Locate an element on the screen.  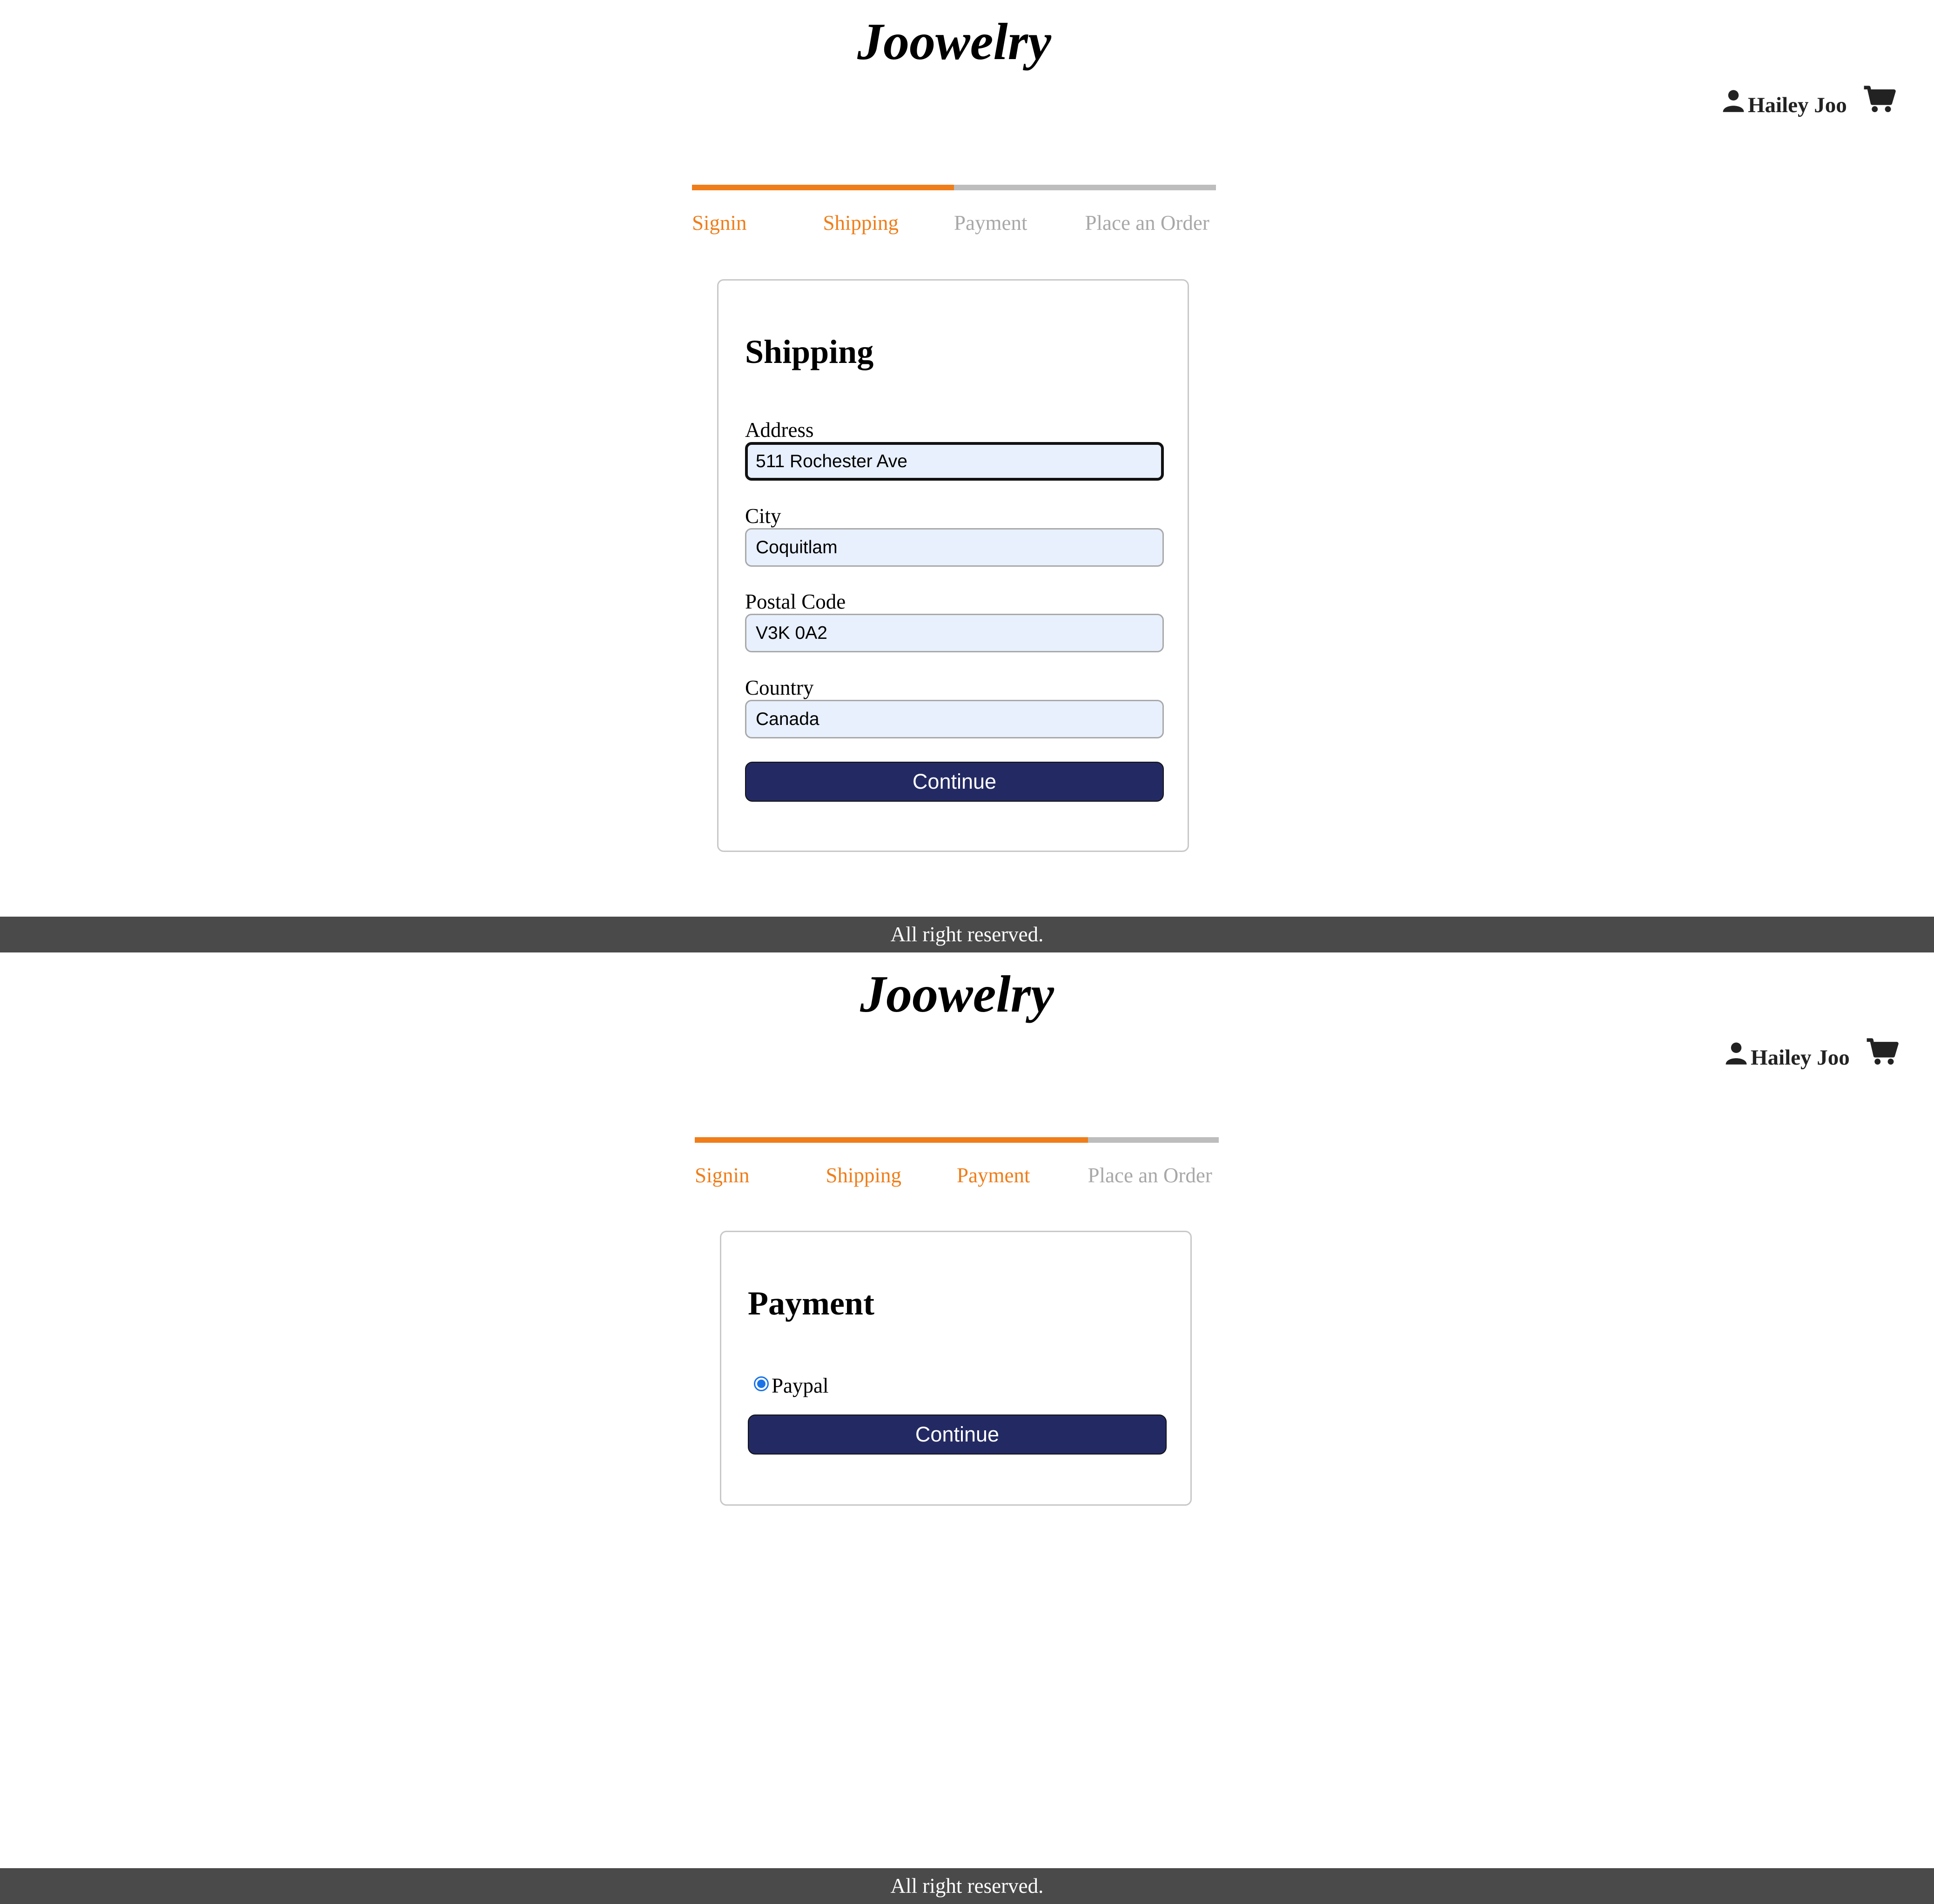
address-label: Address is located at coordinates (780, 430).